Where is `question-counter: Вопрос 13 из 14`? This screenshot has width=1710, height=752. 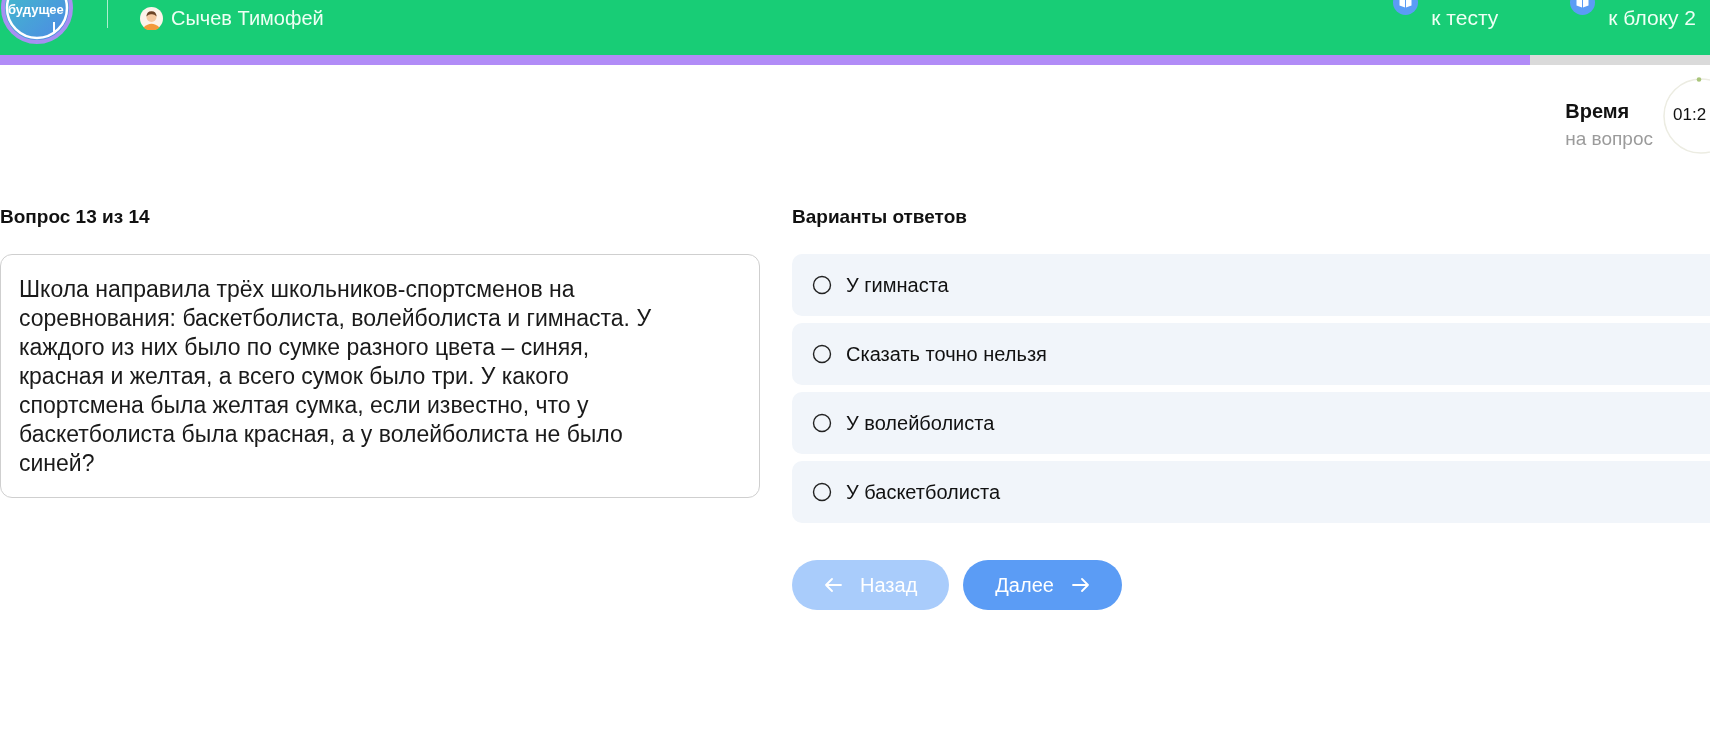 question-counter: Вопрос 13 из 14 is located at coordinates (75, 217).